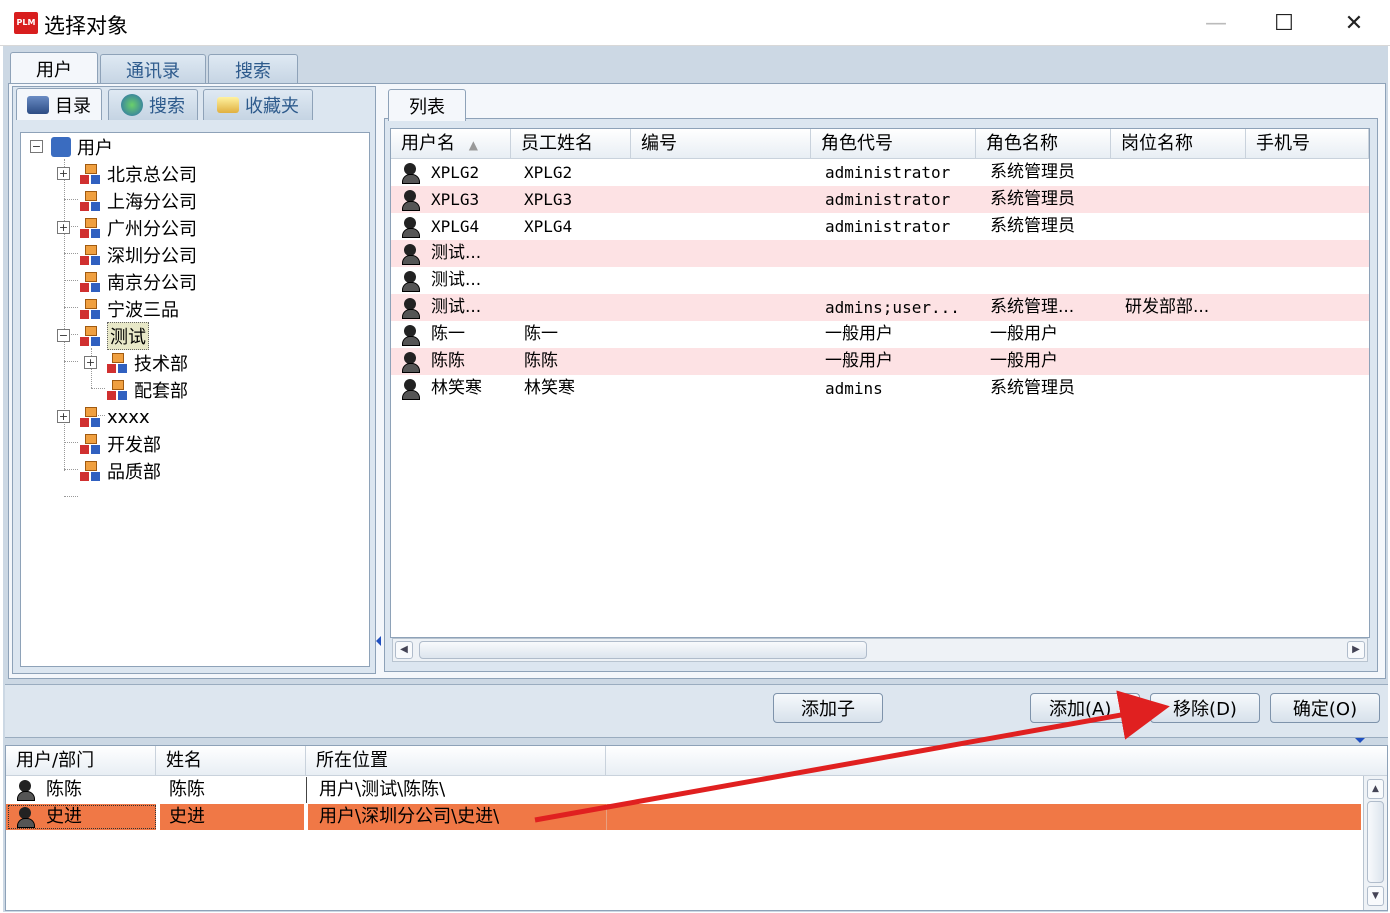  What do you see at coordinates (852, 756) in the screenshot?
I see `annotation-arrow` at bounding box center [852, 756].